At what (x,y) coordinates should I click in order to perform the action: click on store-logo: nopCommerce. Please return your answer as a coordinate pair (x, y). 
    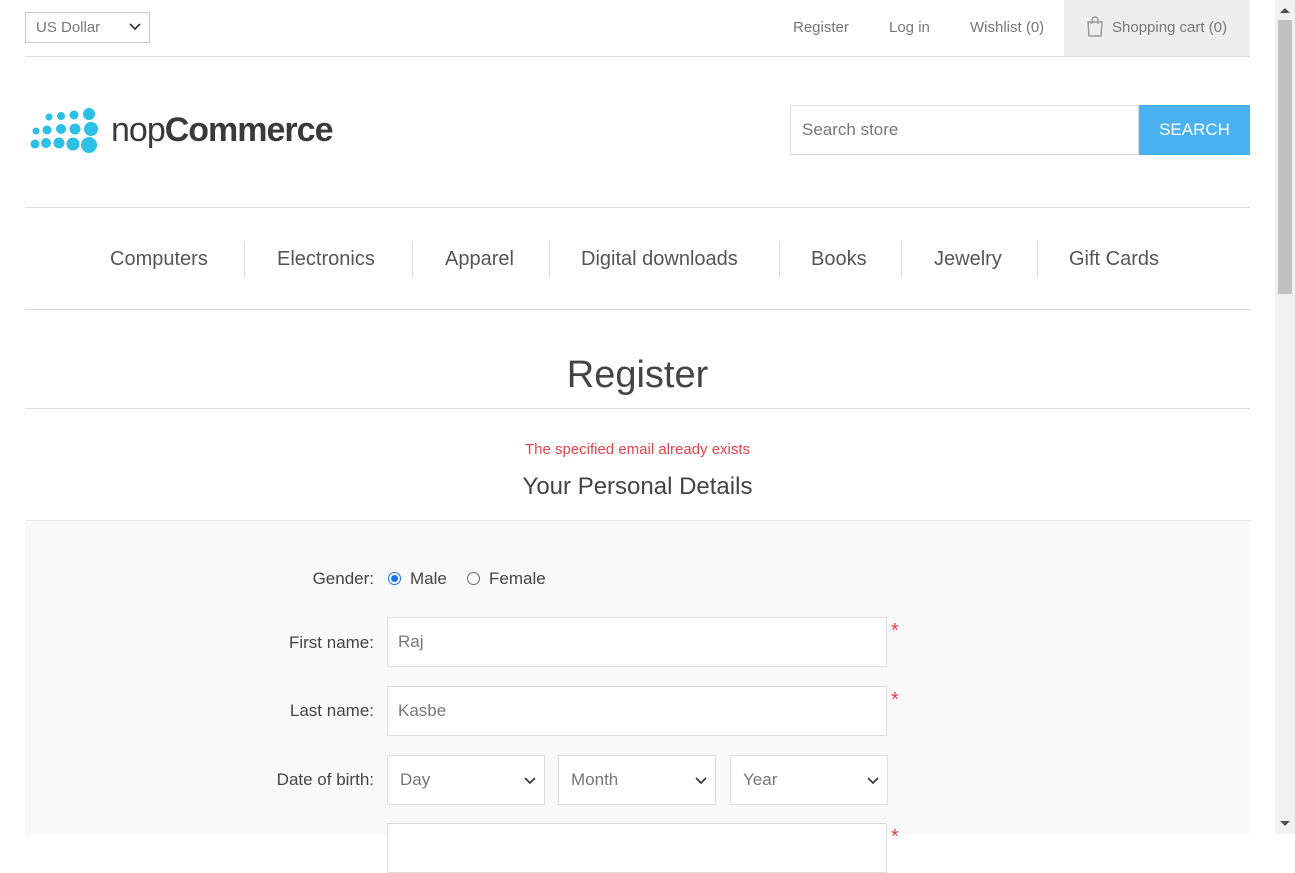
    Looking at the image, I should click on (182, 133).